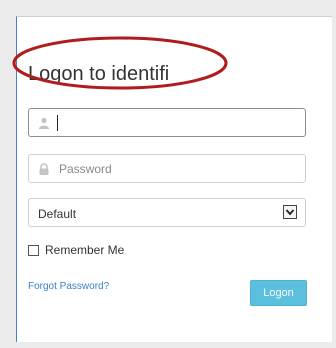 This screenshot has height=348, width=336. What do you see at coordinates (278, 293) in the screenshot?
I see `logon-button: Logon` at bounding box center [278, 293].